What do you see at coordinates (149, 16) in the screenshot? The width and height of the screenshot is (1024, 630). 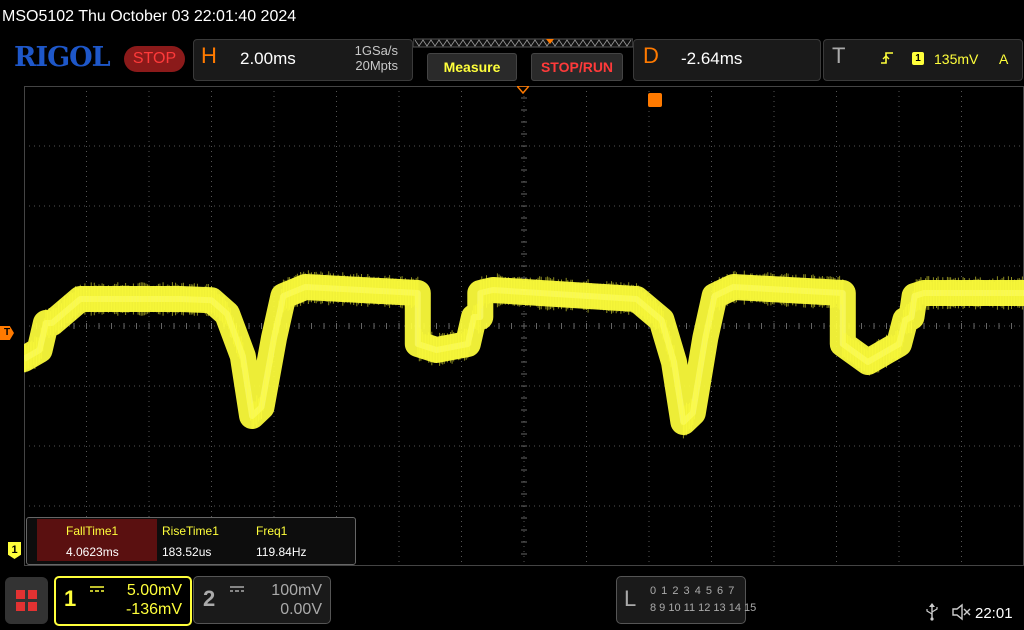 I see `model-datetime: MSO5102 Thu October 03 22:01:40 2024` at bounding box center [149, 16].